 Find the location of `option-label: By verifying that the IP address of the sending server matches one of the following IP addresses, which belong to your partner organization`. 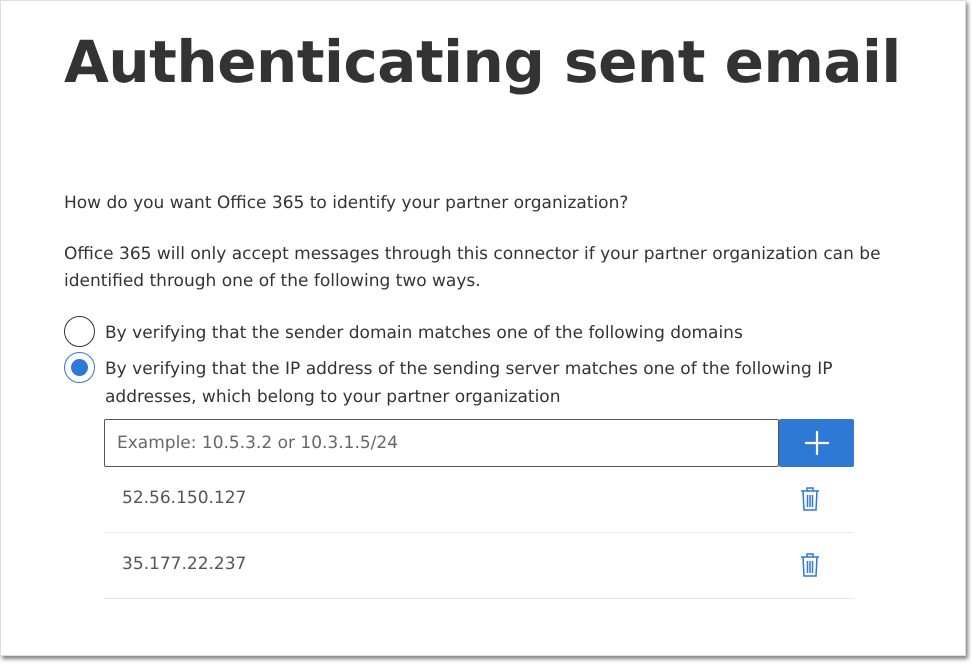

option-label: By verifying that the IP address of the sending server matches one of the following IP addresses, which belong to your partner organization is located at coordinates (469, 383).